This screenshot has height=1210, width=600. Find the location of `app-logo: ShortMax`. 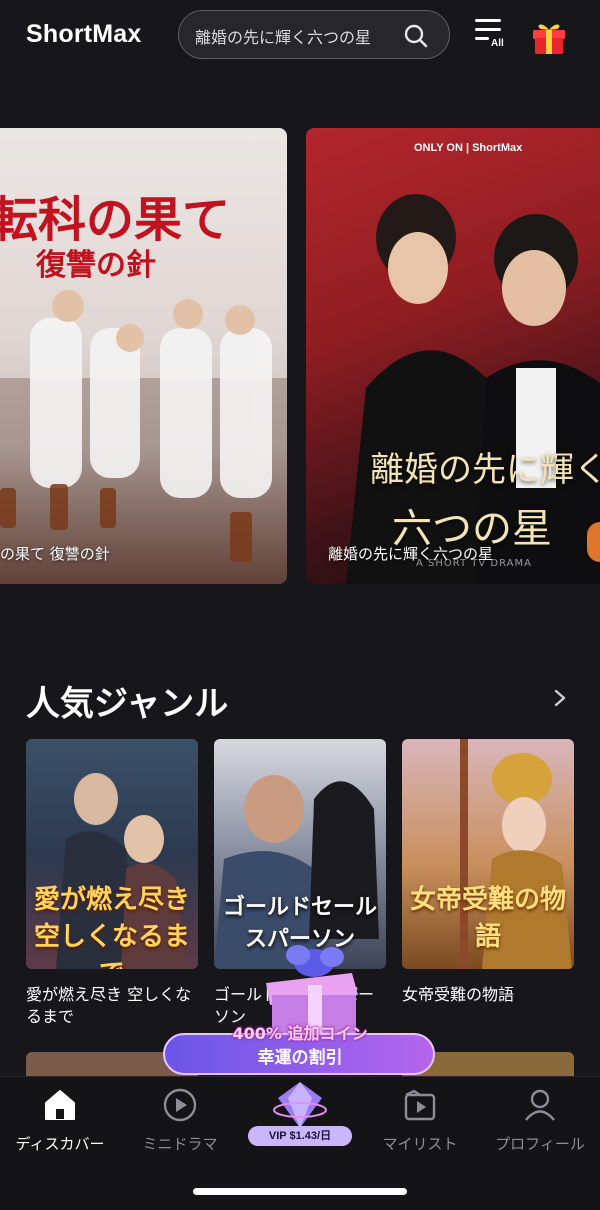

app-logo: ShortMax is located at coordinates (84, 34).